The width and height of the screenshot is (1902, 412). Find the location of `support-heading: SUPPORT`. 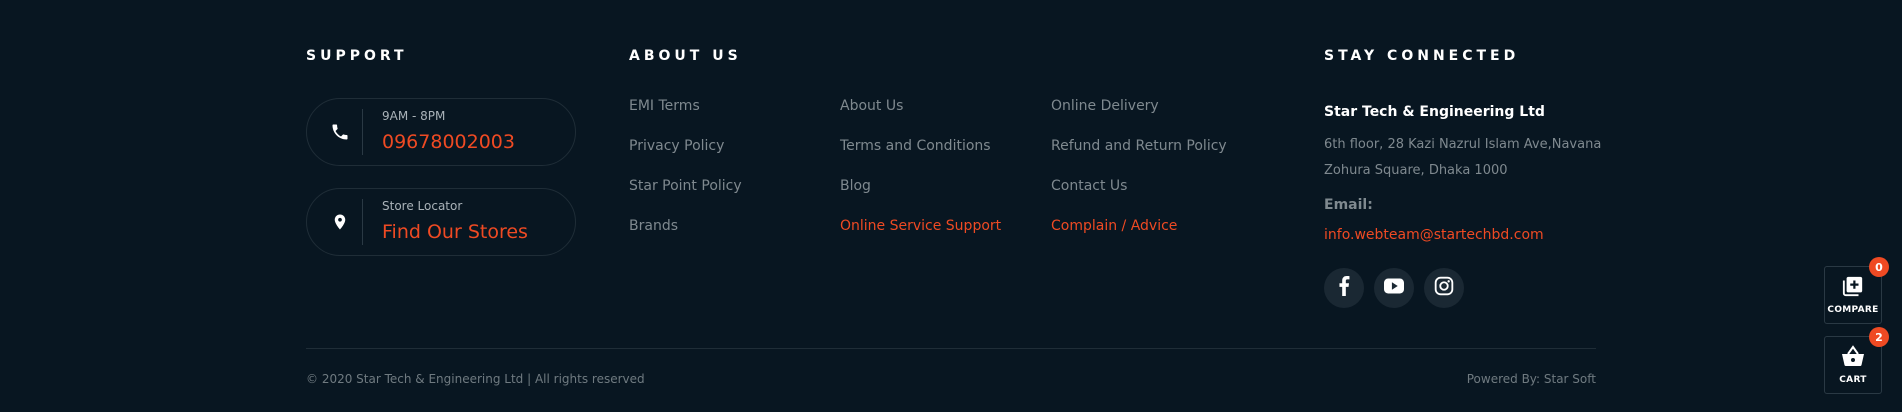

support-heading: SUPPORT is located at coordinates (357, 56).